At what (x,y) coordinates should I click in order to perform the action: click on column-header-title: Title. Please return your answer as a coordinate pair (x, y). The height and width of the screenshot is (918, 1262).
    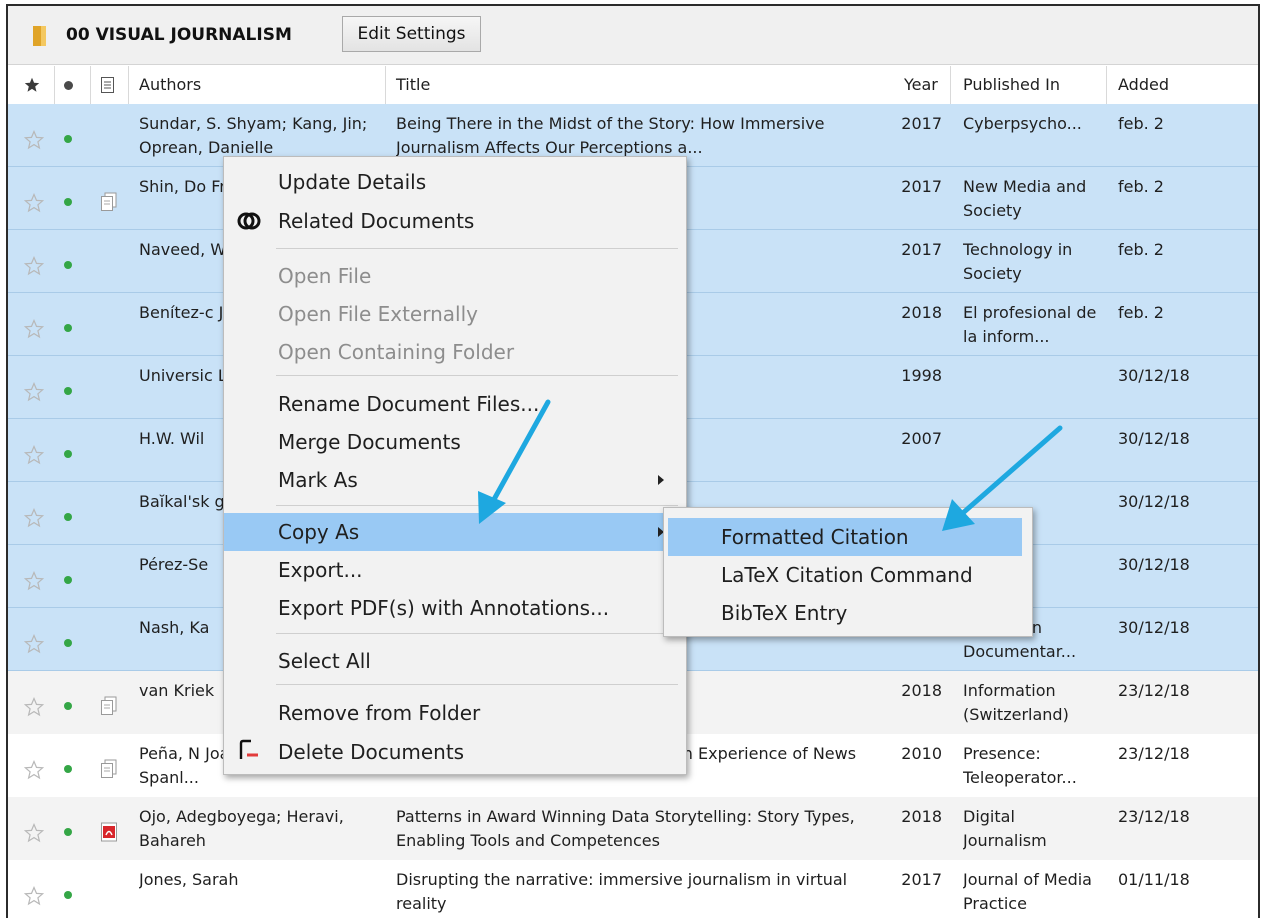
    Looking at the image, I should click on (413, 85).